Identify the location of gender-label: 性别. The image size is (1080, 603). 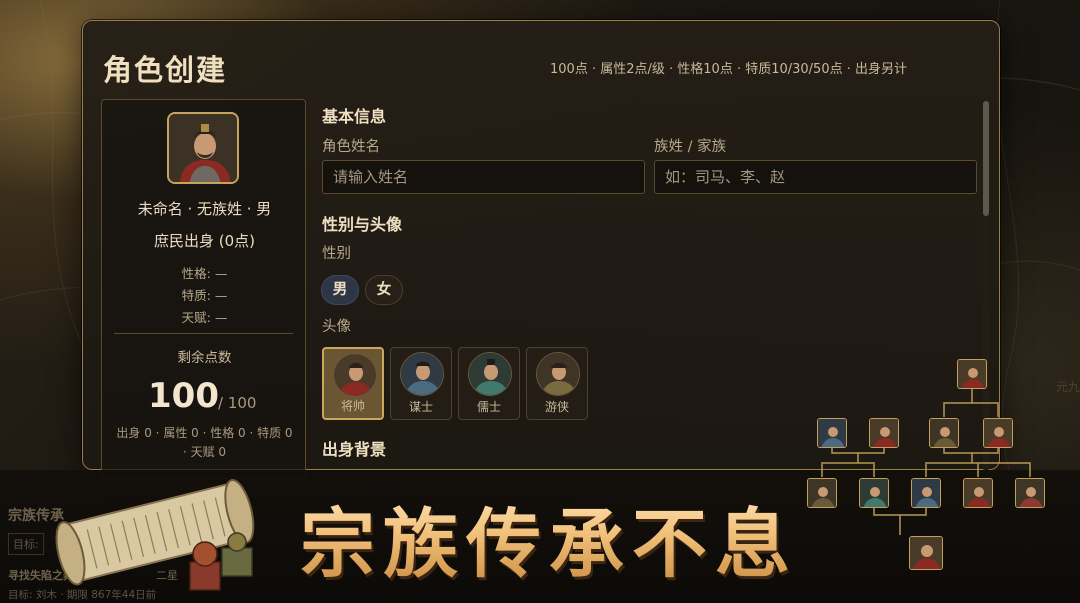
(336, 254).